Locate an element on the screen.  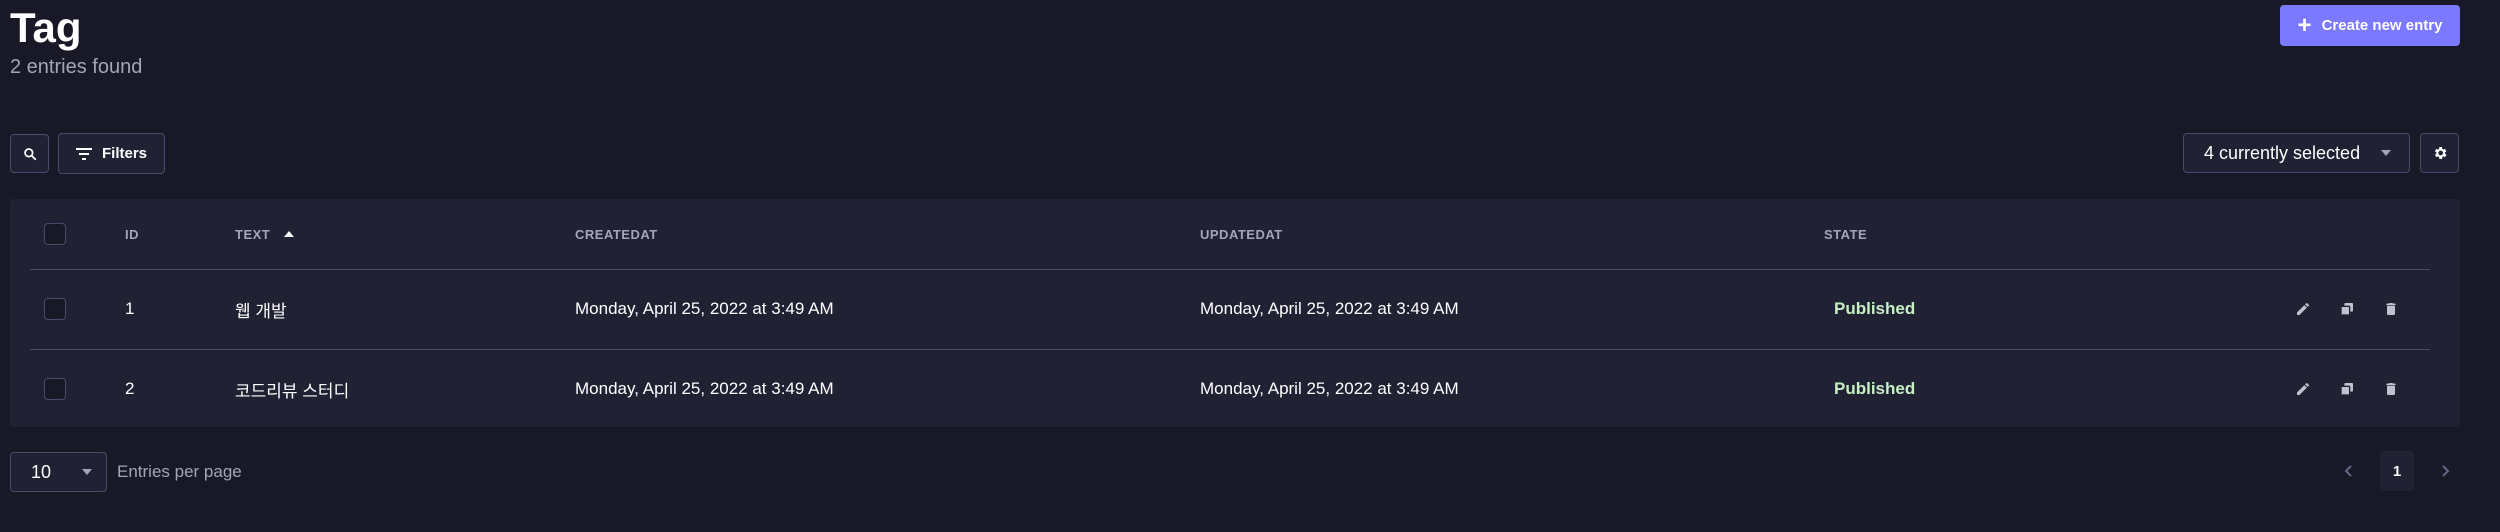
cell-text: 웹 개발 is located at coordinates (261, 311).